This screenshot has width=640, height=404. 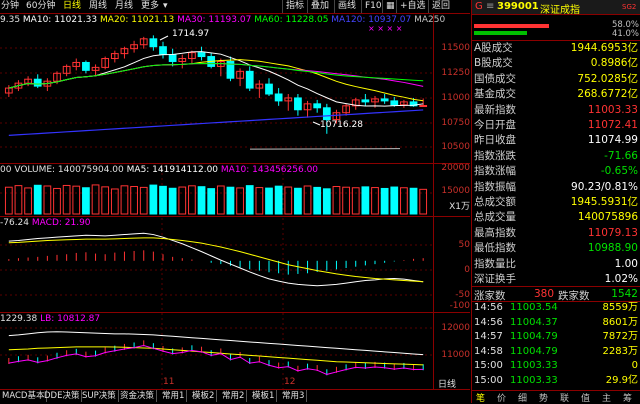 I want to click on quote-row: 最新指数11003.33, so click(x=556, y=111).